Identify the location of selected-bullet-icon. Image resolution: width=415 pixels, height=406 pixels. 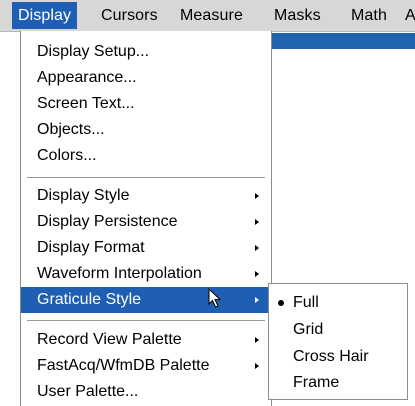
(281, 303).